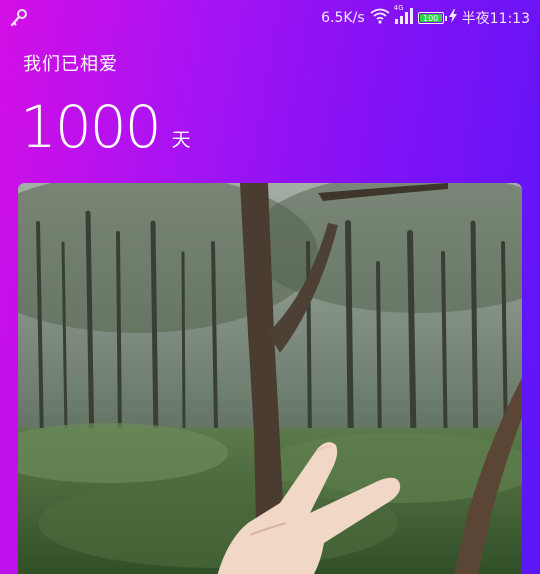  I want to click on signal-bars-icon: 4G, so click(403, 16).